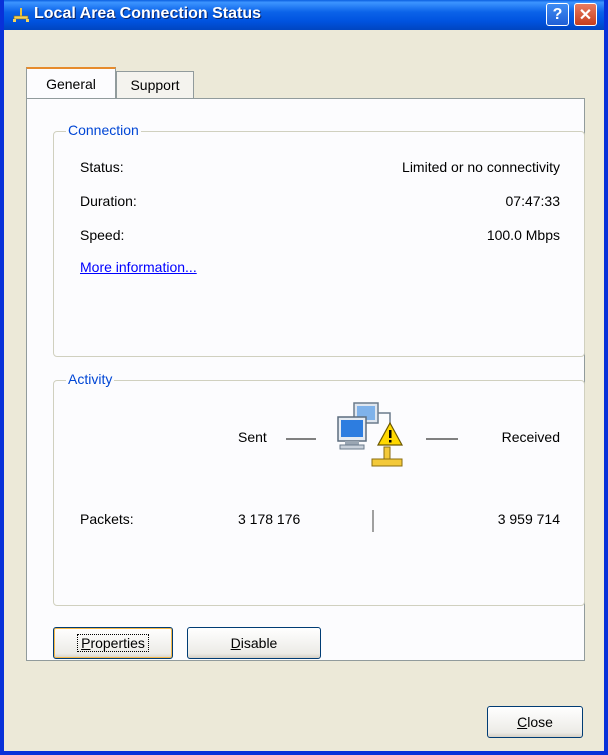 This screenshot has height=755, width=608. What do you see at coordinates (147, 13) in the screenshot?
I see `window-title: Local Area Connection Status` at bounding box center [147, 13].